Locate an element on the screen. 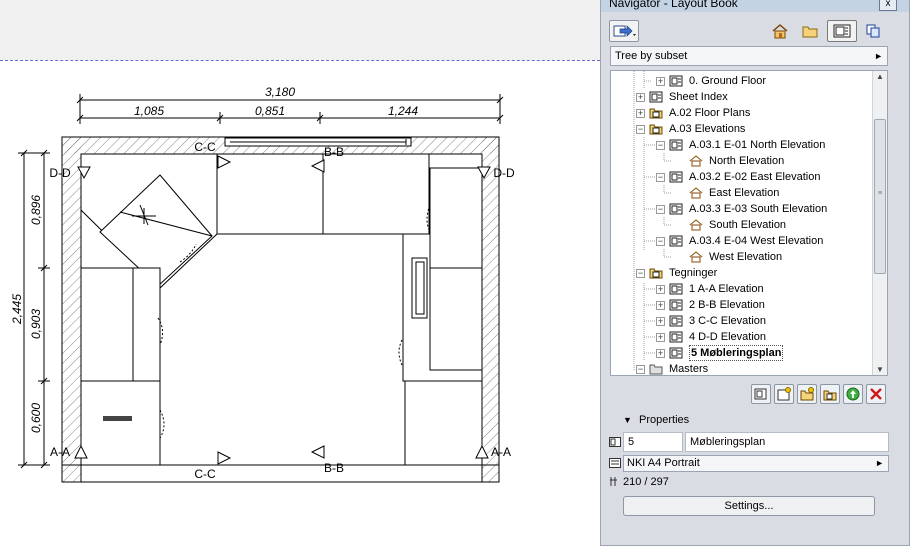 This screenshot has width=910, height=558. tree-item: − A.03.3 E-03 South Elevation is located at coordinates (742, 209).